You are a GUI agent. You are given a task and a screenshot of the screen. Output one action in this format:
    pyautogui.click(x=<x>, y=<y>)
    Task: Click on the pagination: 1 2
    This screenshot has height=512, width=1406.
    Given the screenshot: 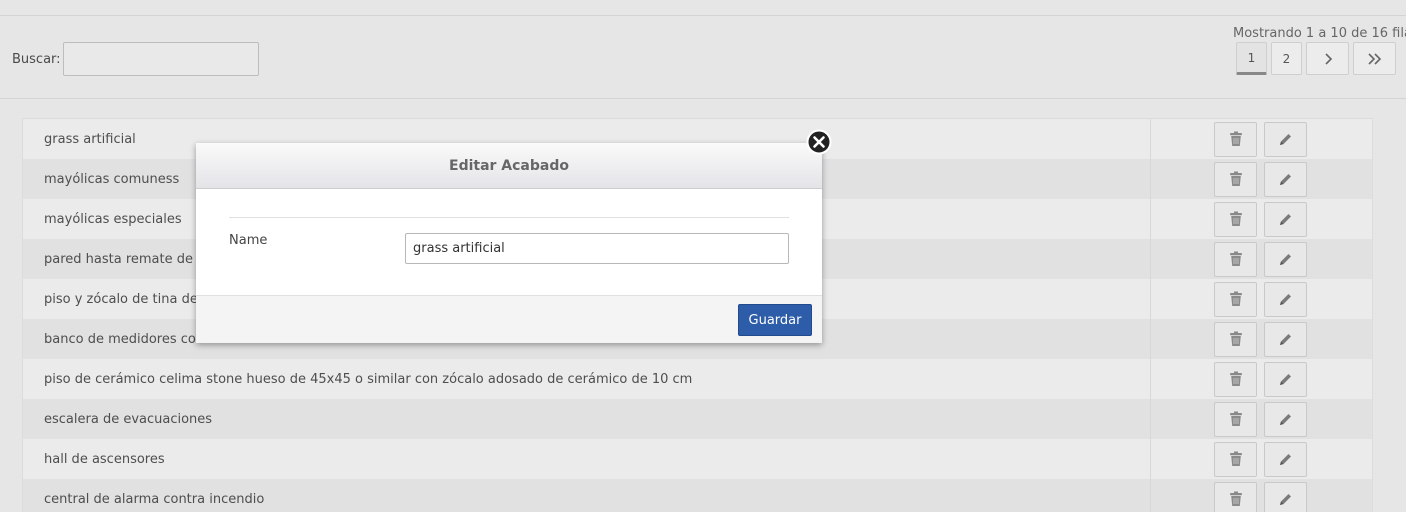 What is the action you would take?
    pyautogui.click(x=1318, y=58)
    